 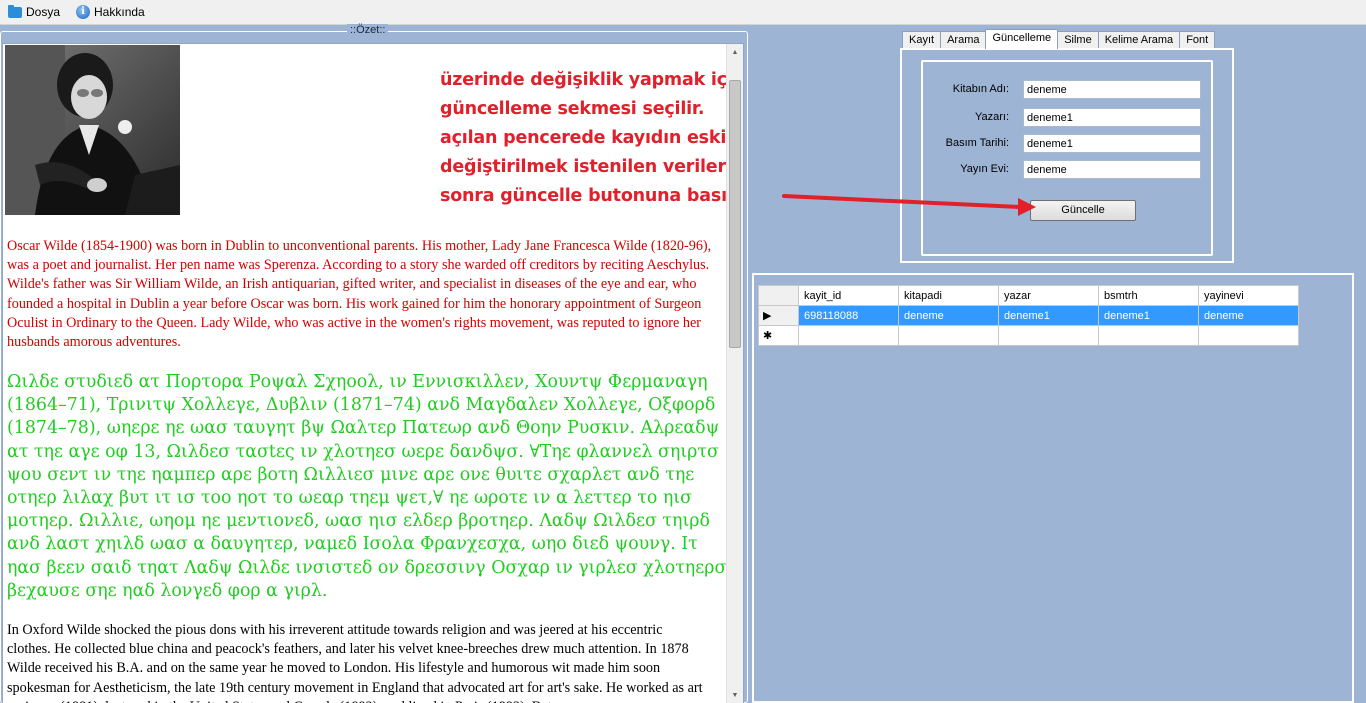 I want to click on tab-kayit: Kayıt, so click(x=922, y=40).